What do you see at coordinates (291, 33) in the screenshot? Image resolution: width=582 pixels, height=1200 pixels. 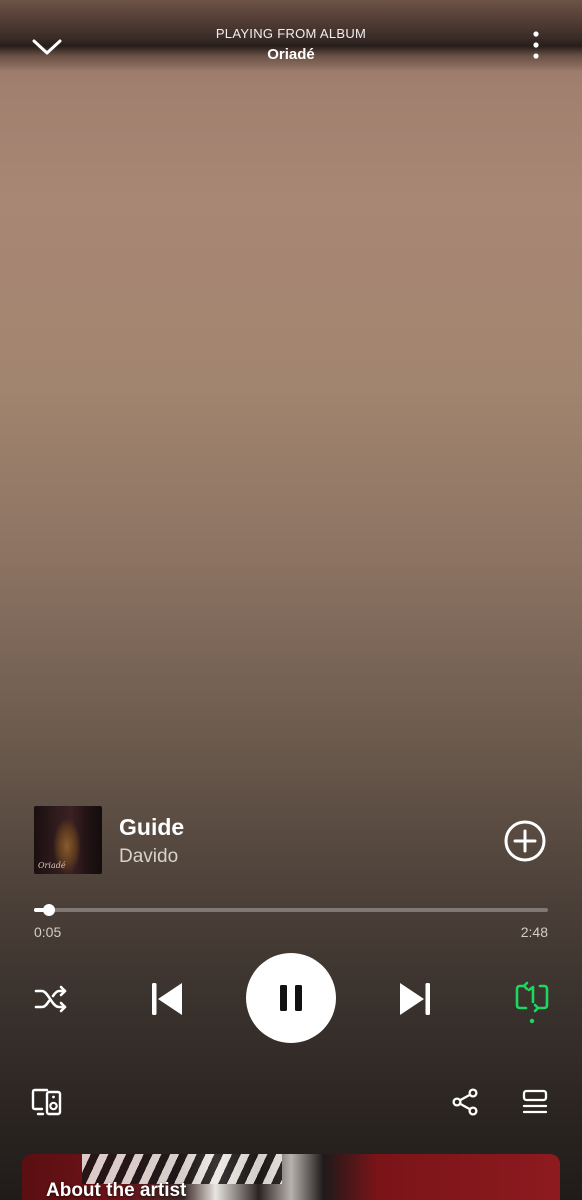 I see `context-label: PLAYING FROM ALBUM` at bounding box center [291, 33].